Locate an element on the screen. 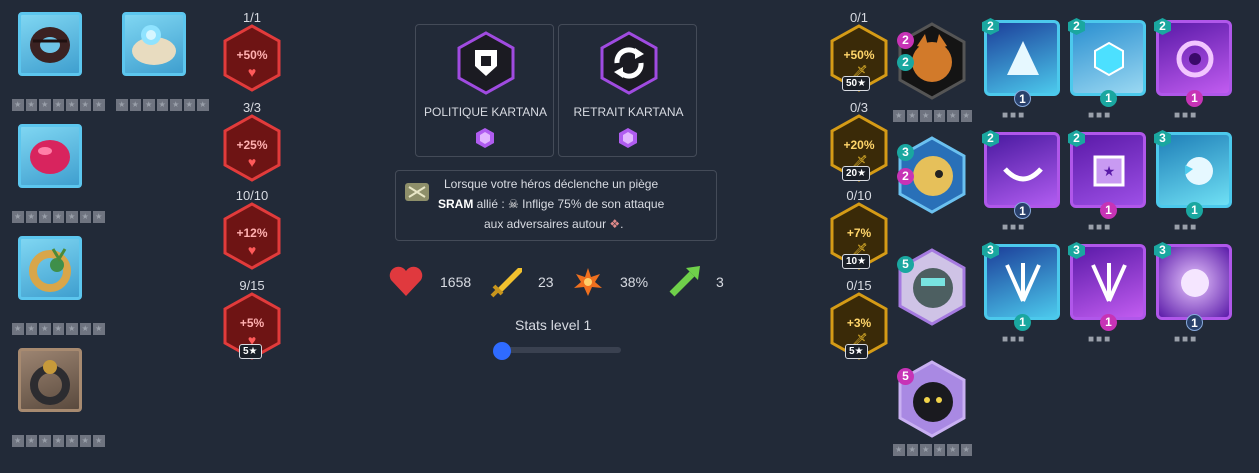 Image resolution: width=1259 pixels, height=473 pixels. boost-percent: +20% is located at coordinates (859, 145).